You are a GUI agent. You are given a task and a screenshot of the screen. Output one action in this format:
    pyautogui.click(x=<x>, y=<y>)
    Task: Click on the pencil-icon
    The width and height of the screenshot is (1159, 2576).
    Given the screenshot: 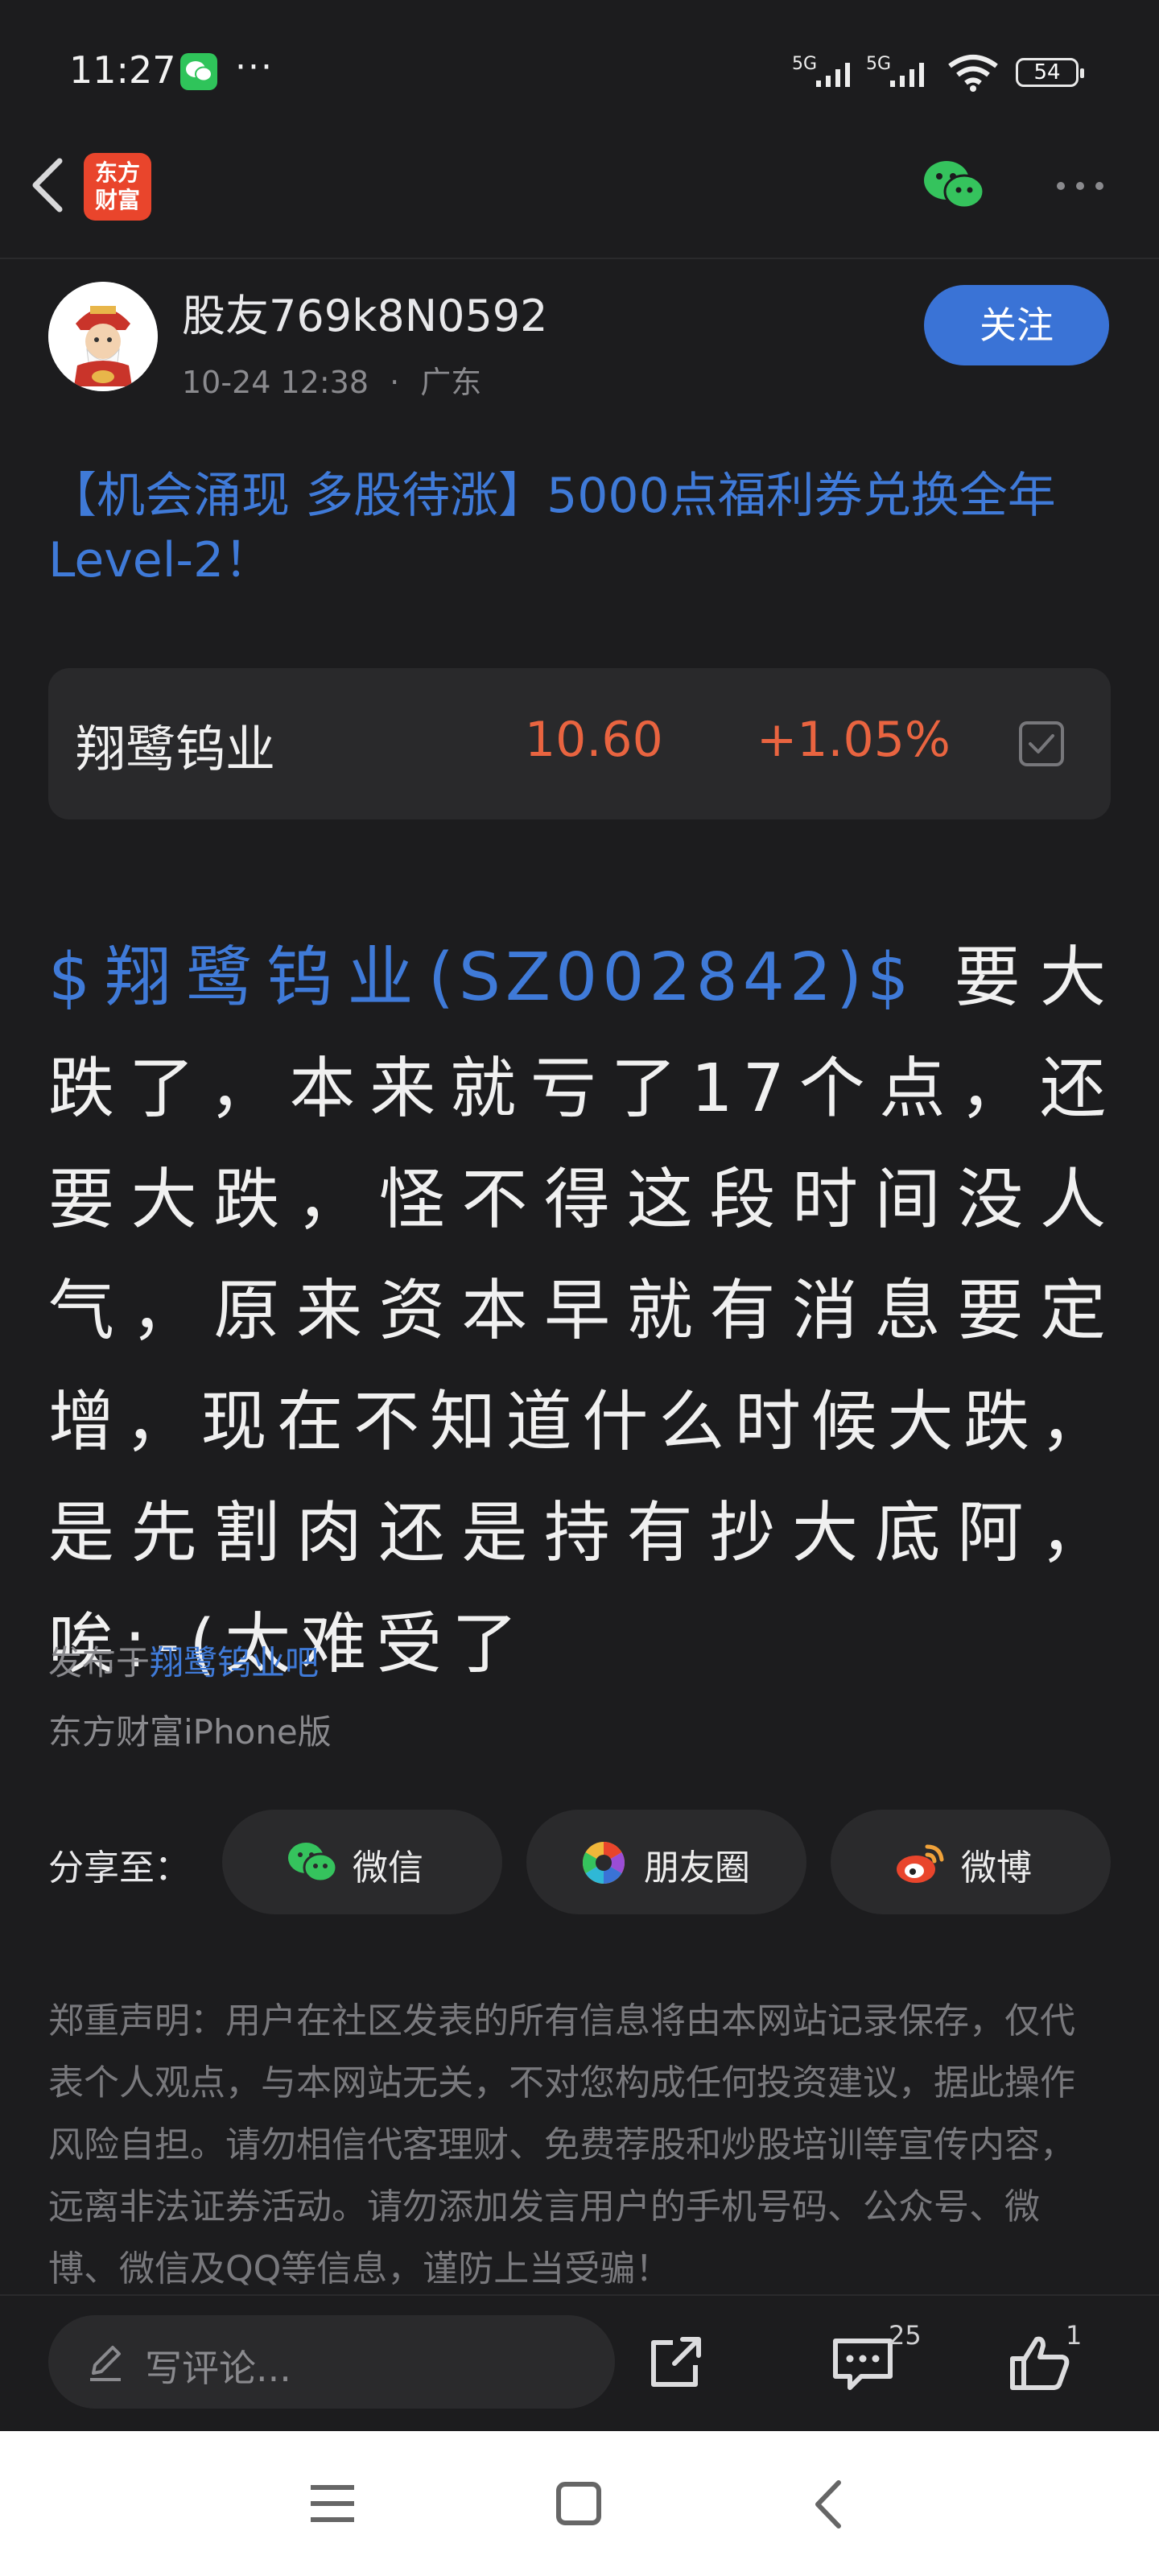 What is the action you would take?
    pyautogui.click(x=105, y=2363)
    